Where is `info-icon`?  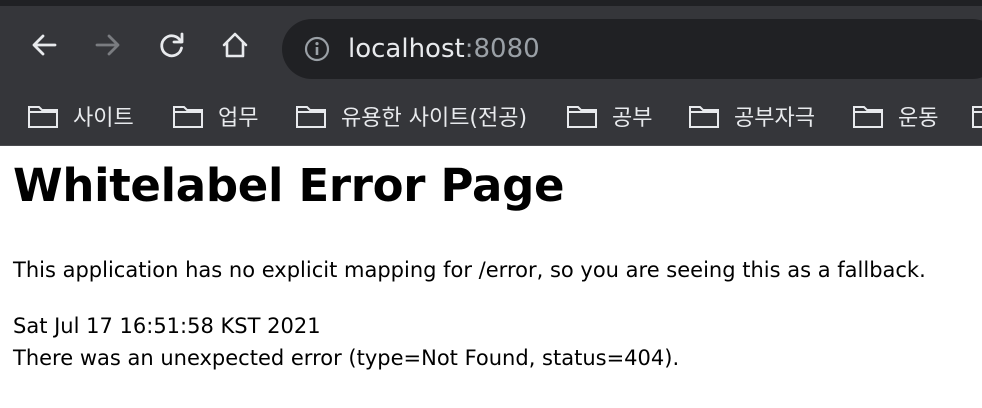
info-icon is located at coordinates (317, 49).